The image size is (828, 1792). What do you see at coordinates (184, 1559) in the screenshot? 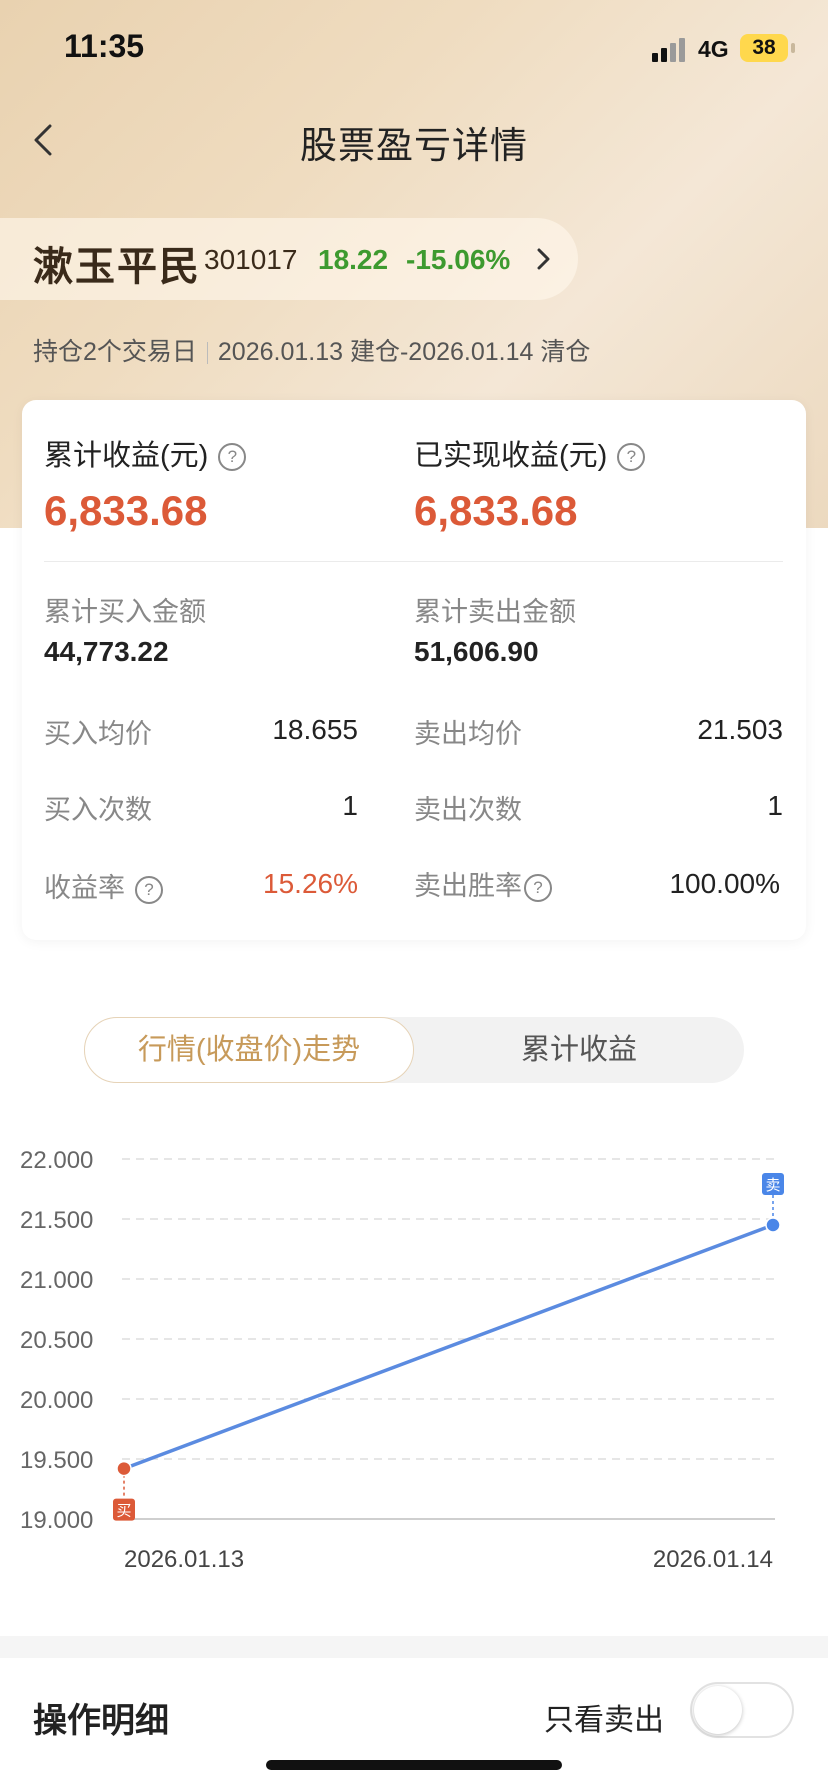
I see `x-tick-label: 2026.01.13` at bounding box center [184, 1559].